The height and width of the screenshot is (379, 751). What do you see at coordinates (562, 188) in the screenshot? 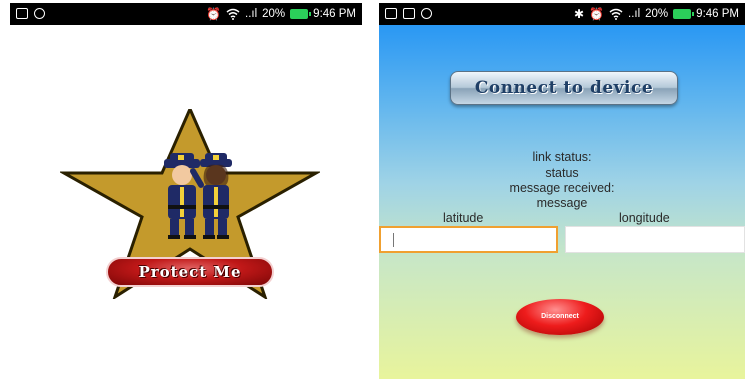
I see `message-received-label: message received:` at bounding box center [562, 188].